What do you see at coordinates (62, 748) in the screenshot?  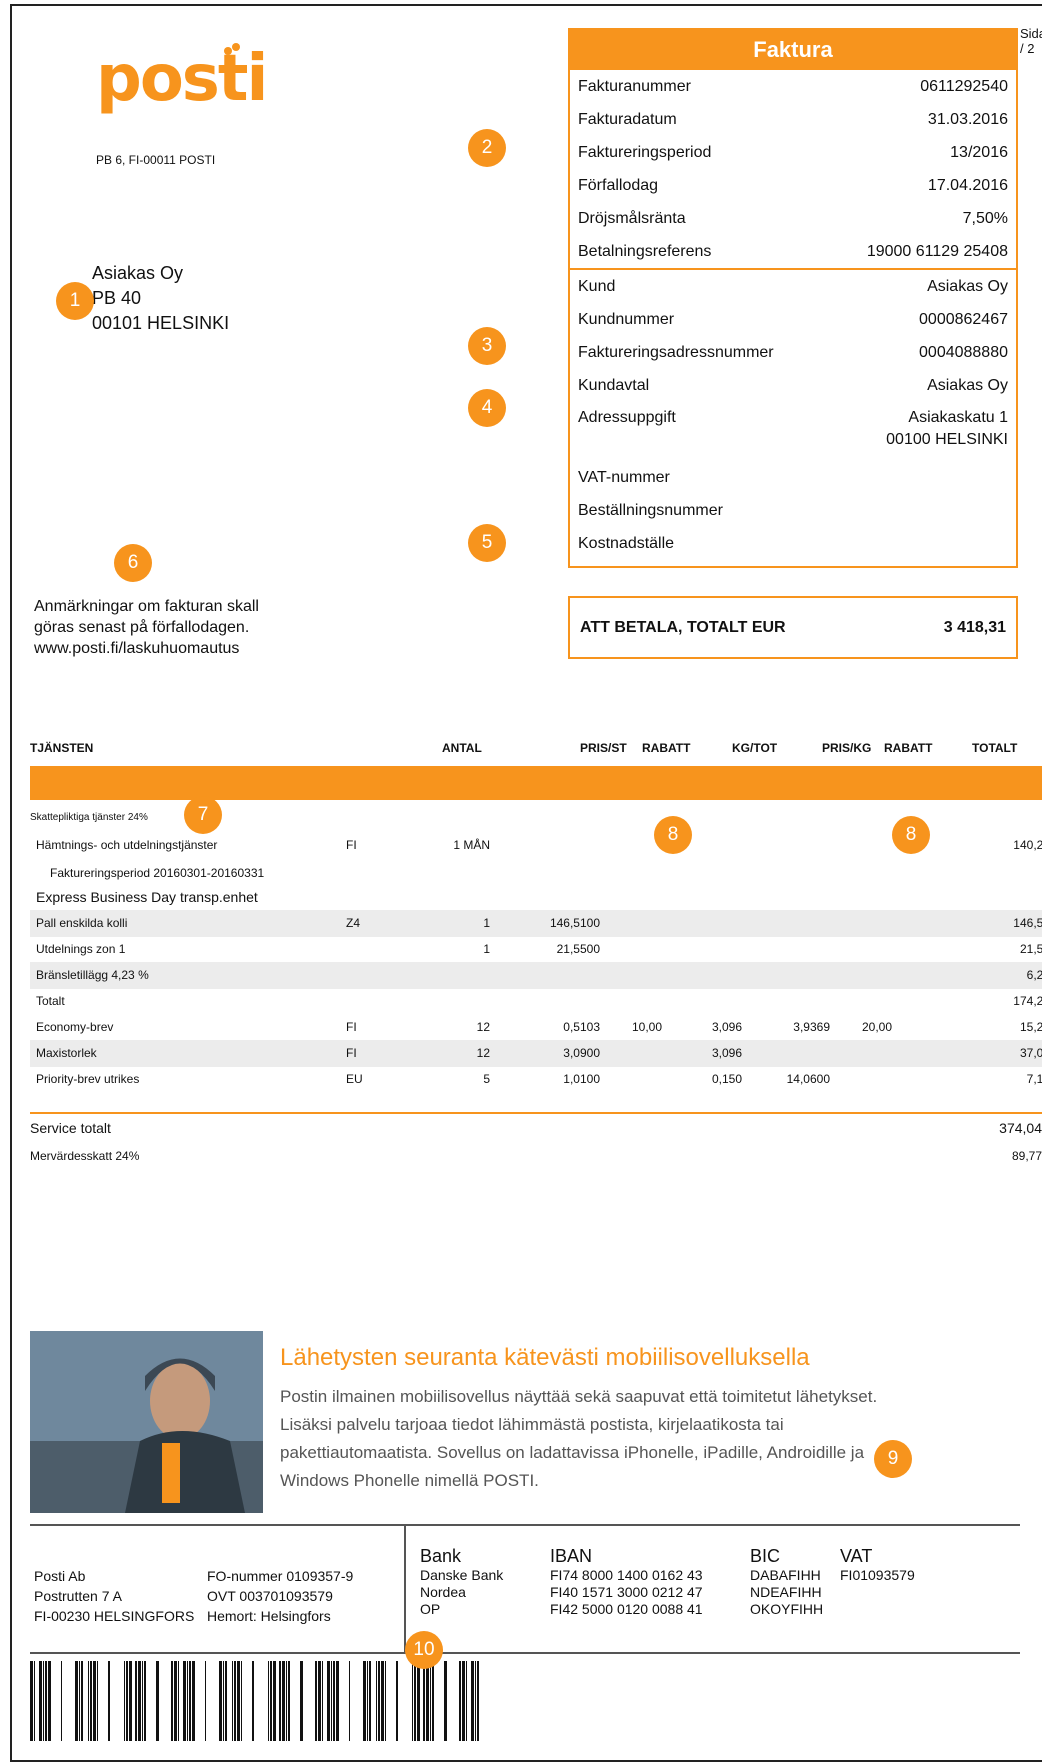 I see `col-service: TJÄNSTEN` at bounding box center [62, 748].